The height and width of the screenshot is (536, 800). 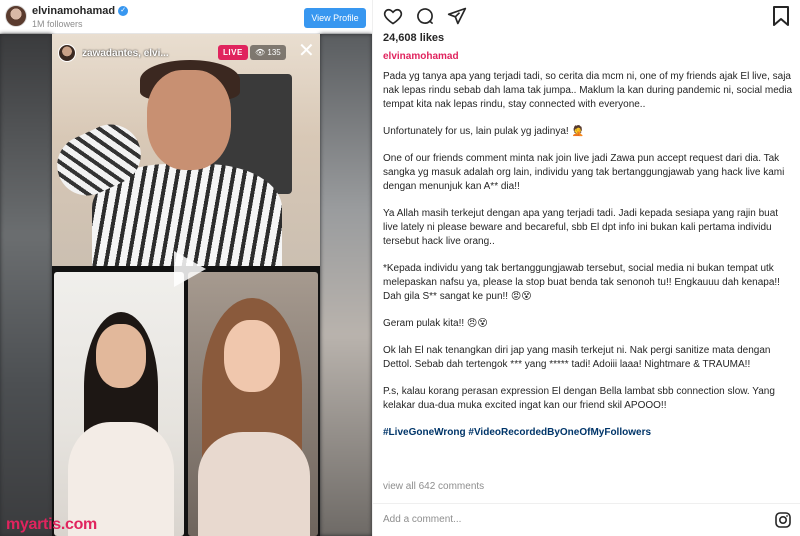 What do you see at coordinates (51, 524) in the screenshot?
I see `watermark: myartis.com` at bounding box center [51, 524].